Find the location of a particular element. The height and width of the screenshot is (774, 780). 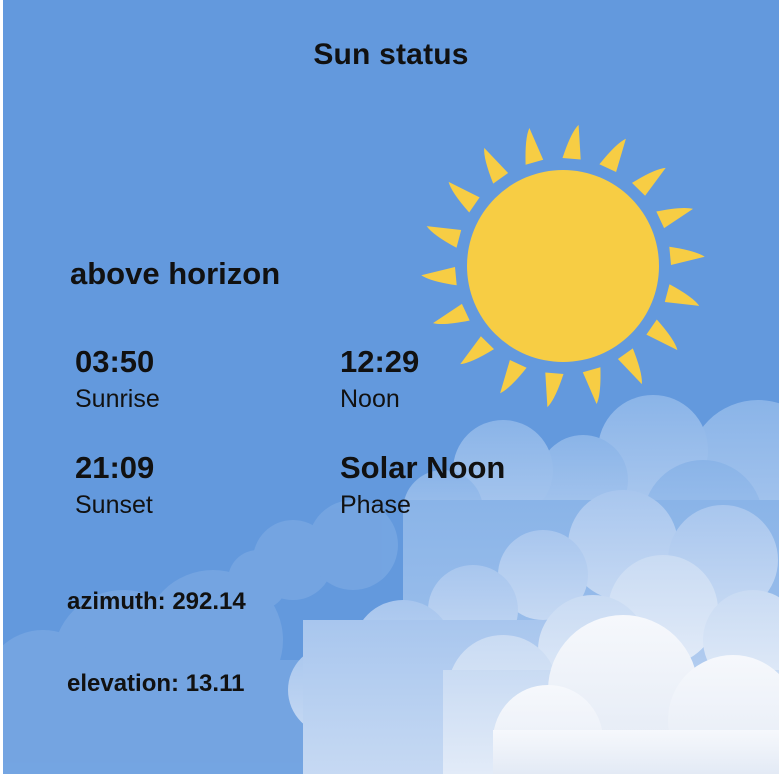

azimuth-readout: azimuth: 292.14 is located at coordinates (156, 601).